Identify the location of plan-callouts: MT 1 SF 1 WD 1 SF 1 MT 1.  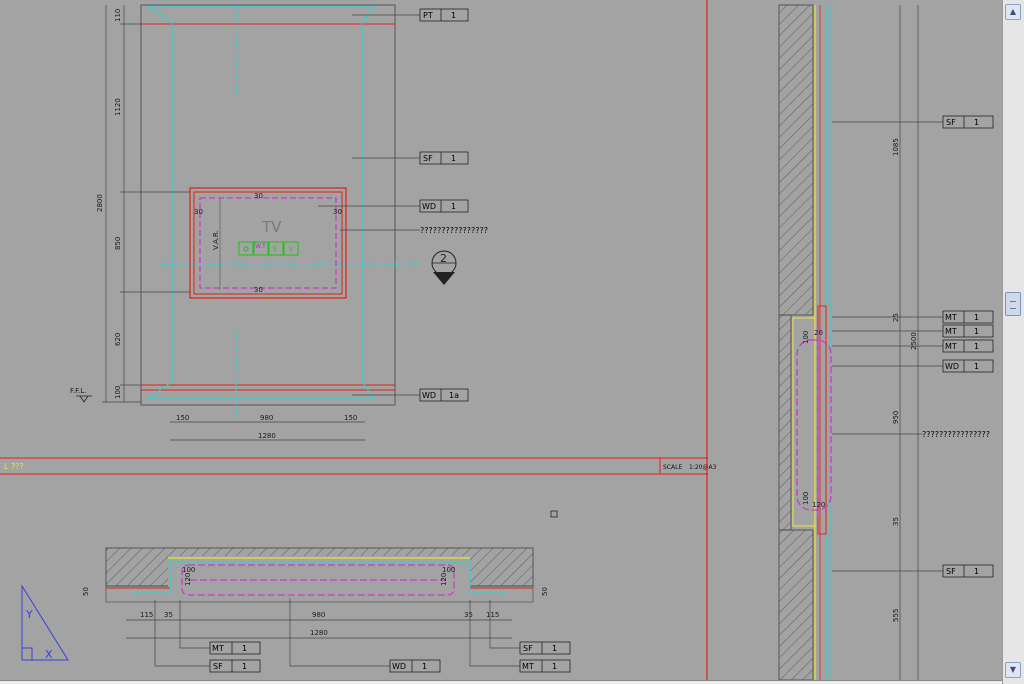
(362, 636).